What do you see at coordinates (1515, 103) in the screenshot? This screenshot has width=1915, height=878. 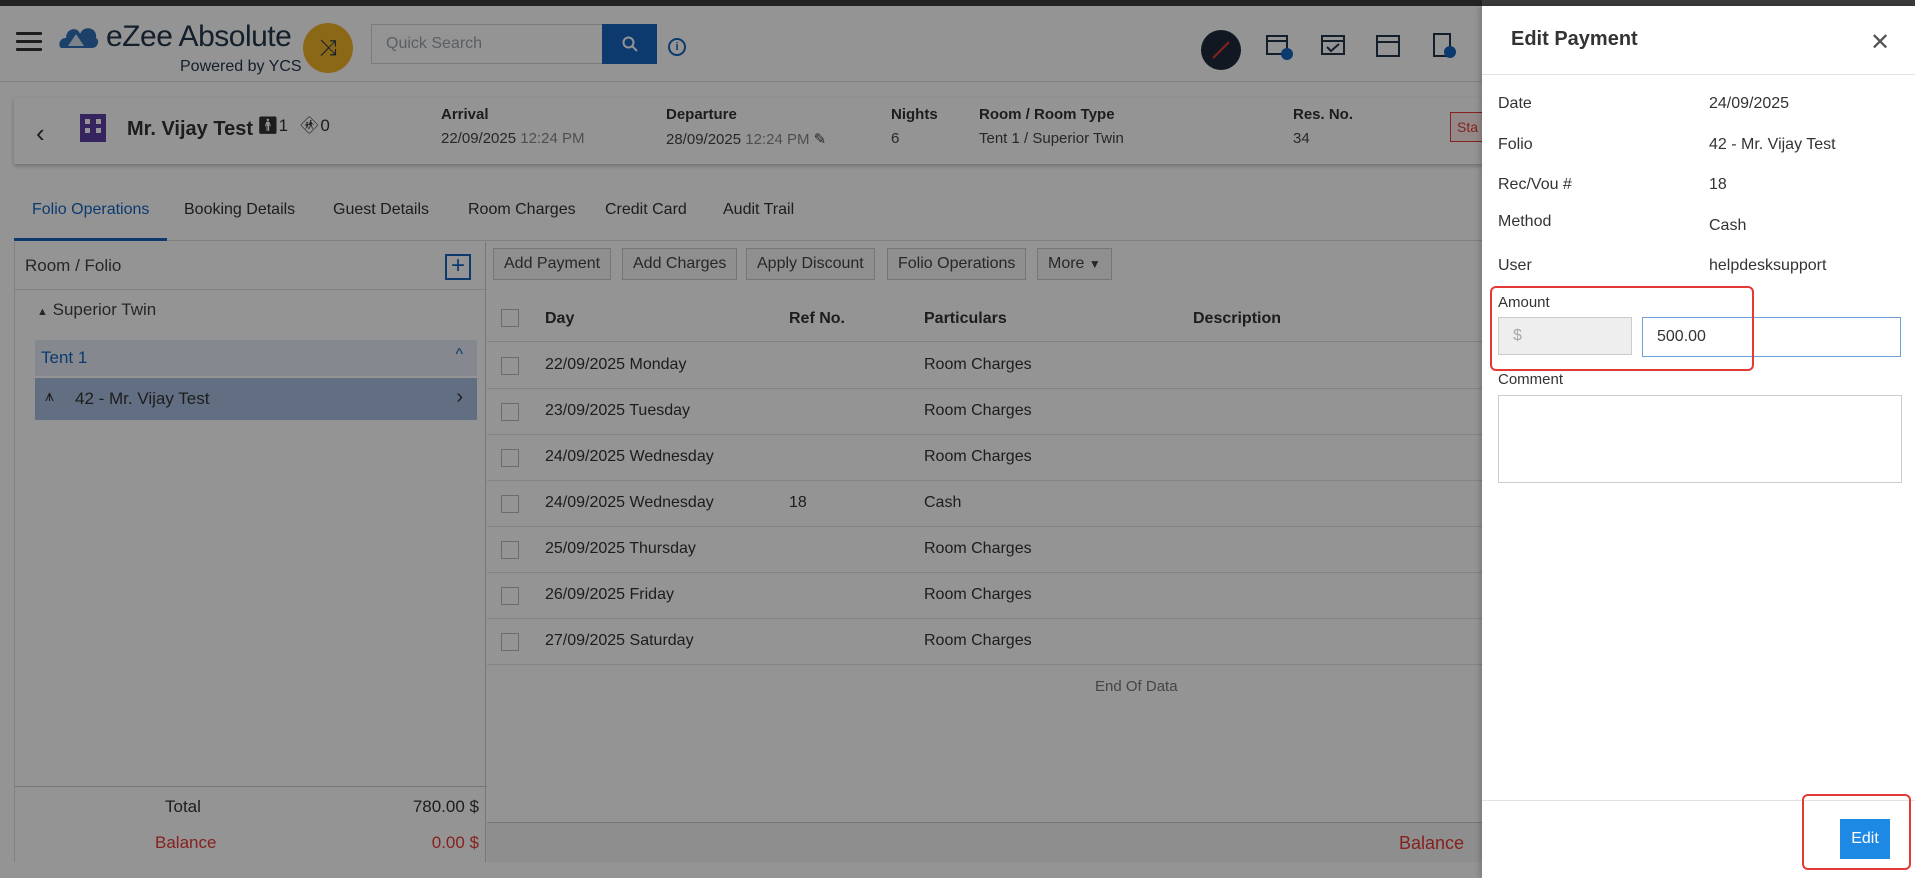 I see `date-label: Date` at bounding box center [1515, 103].